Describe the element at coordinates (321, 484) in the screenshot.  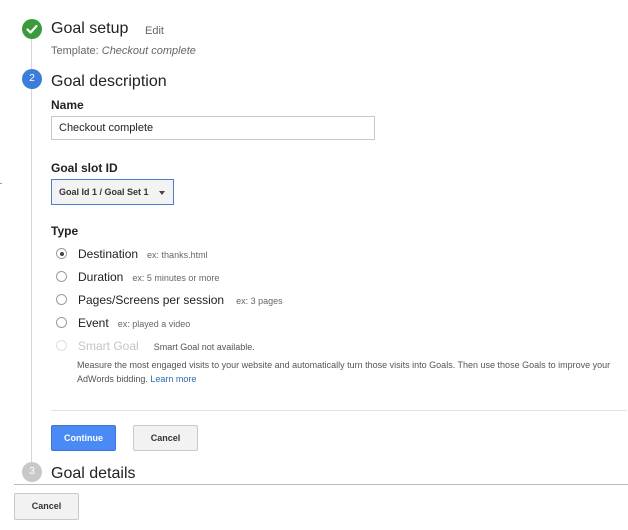
I see `footer-divider` at that location.